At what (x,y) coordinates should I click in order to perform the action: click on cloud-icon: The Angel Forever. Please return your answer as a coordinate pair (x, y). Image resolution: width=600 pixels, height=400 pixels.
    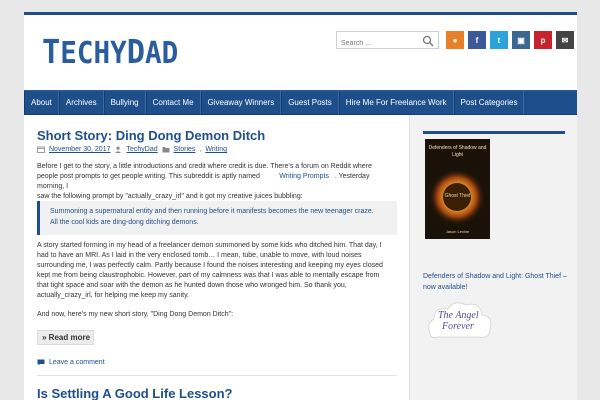
    Looking at the image, I should click on (460, 320).